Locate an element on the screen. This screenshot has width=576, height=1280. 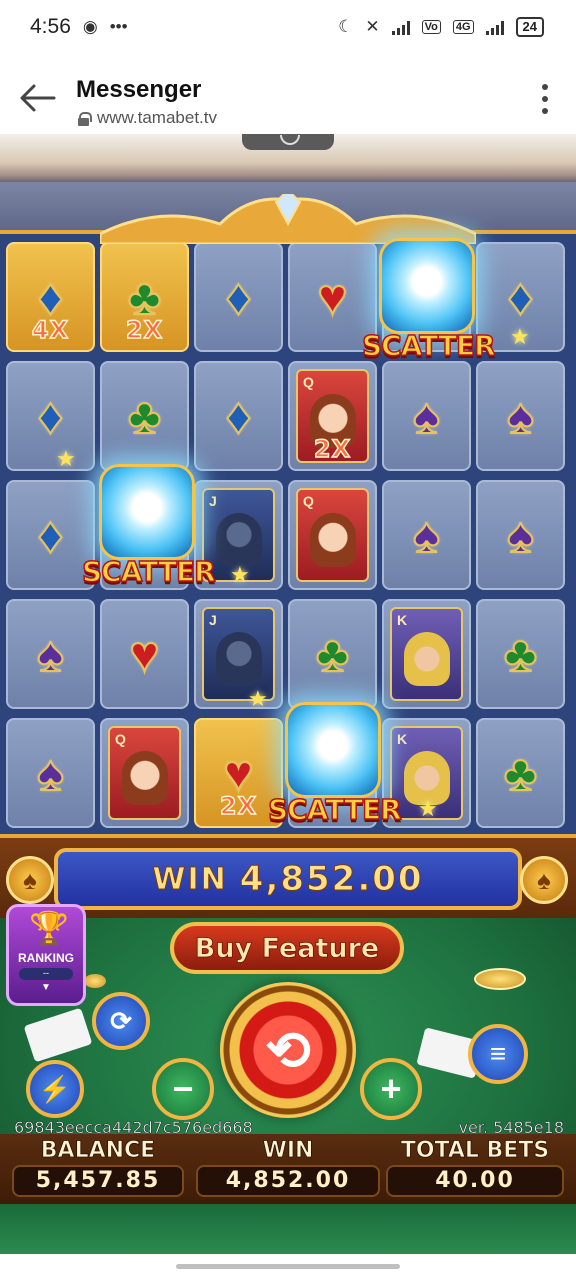
signal-icon is located at coordinates (400, 27).